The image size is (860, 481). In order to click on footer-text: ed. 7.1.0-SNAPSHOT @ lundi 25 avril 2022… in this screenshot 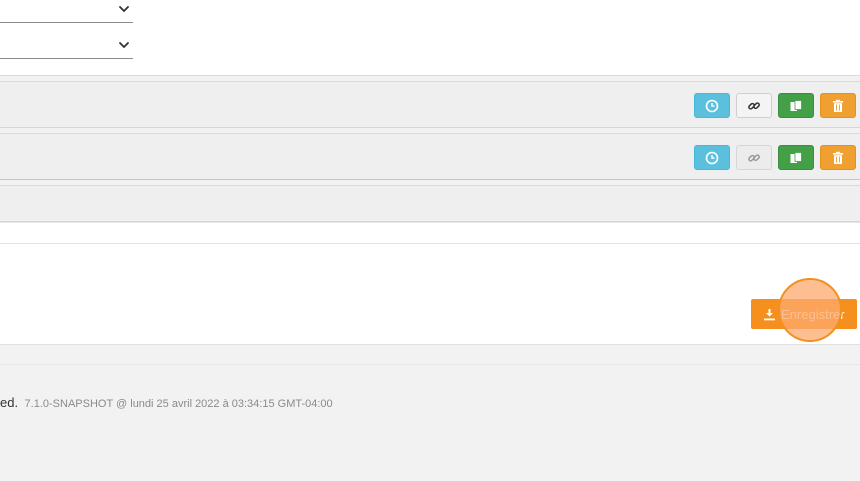, I will do `click(166, 403)`.